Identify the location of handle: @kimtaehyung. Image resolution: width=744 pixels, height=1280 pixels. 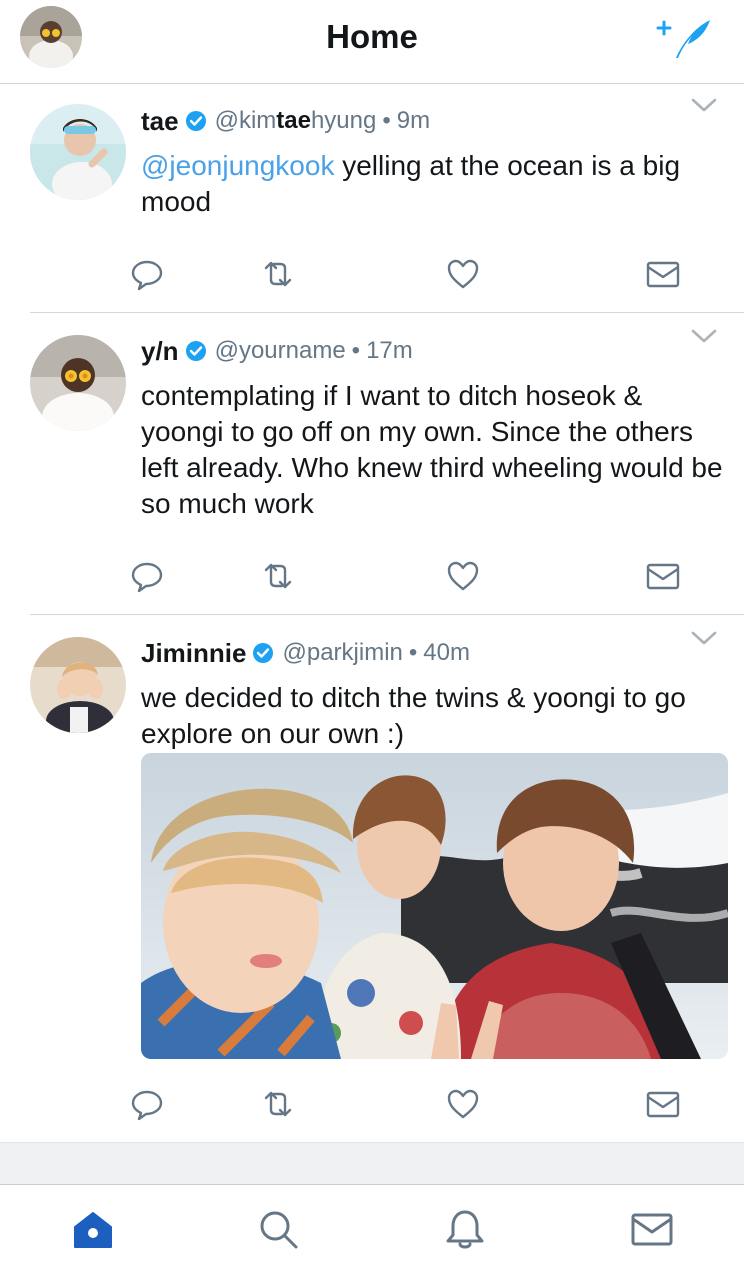
(296, 121).